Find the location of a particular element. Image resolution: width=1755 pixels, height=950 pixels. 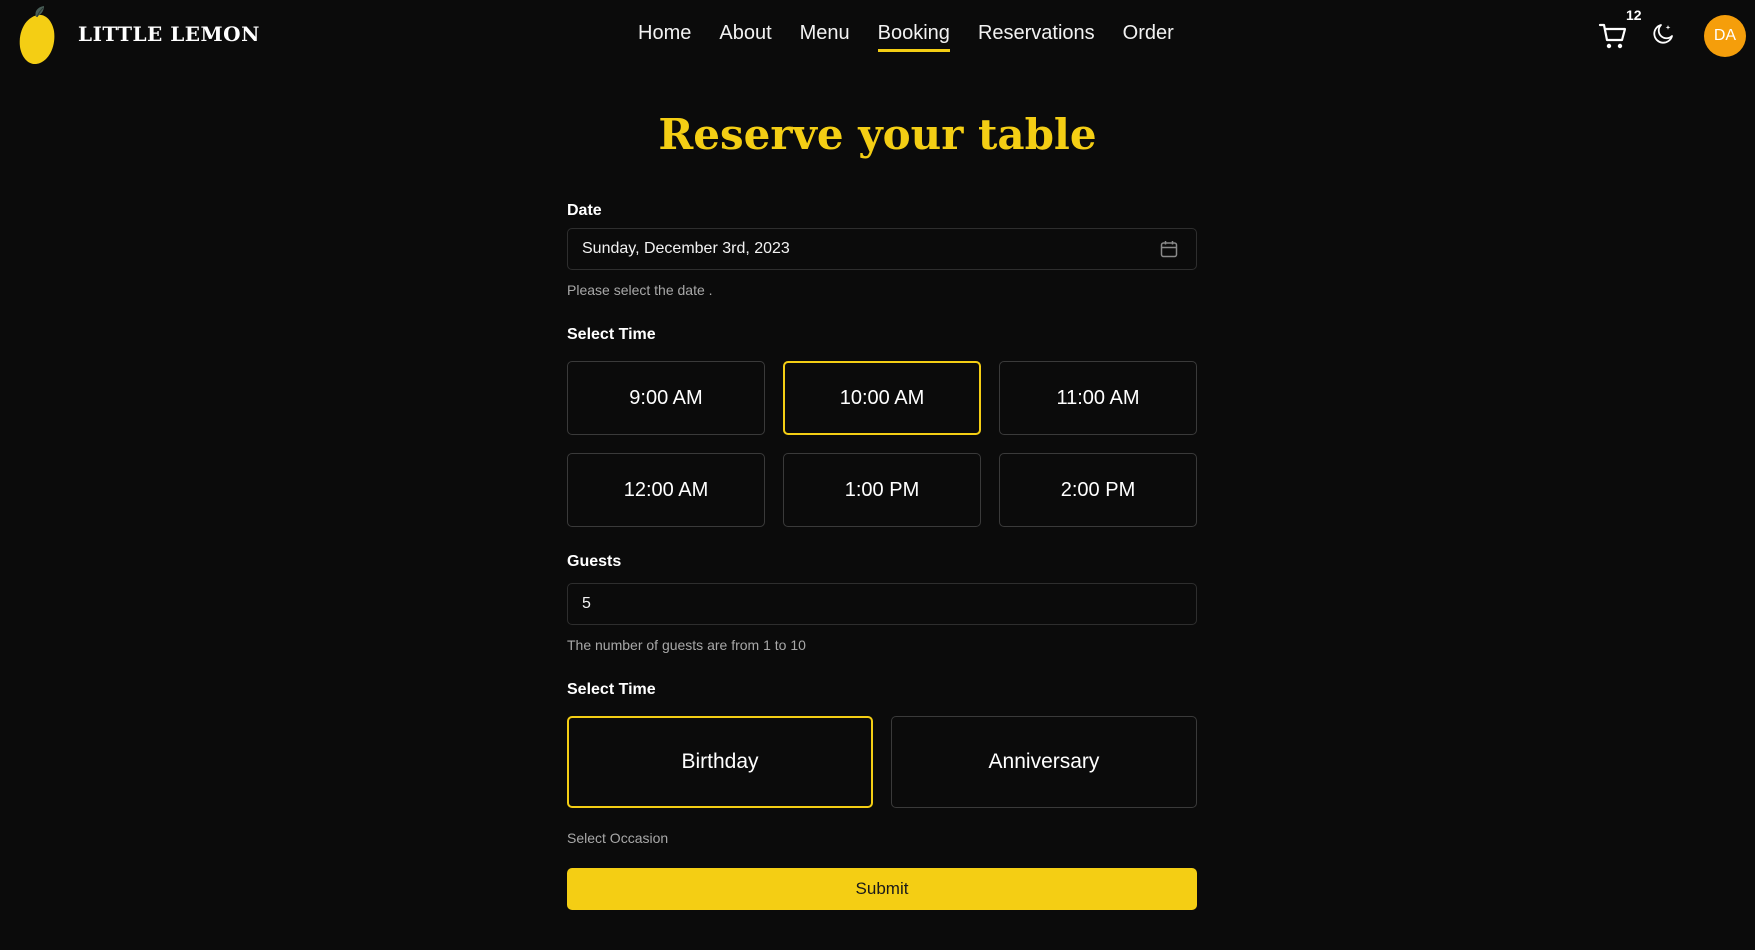

cart-count-badge: 12 is located at coordinates (1634, 15).